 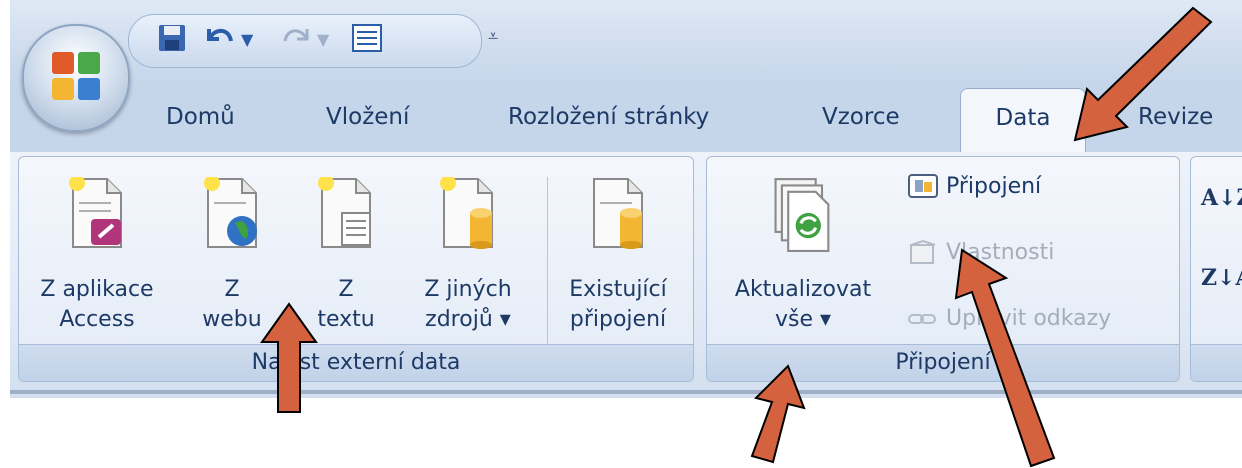 I want to click on office-button, so click(x=76, y=78).